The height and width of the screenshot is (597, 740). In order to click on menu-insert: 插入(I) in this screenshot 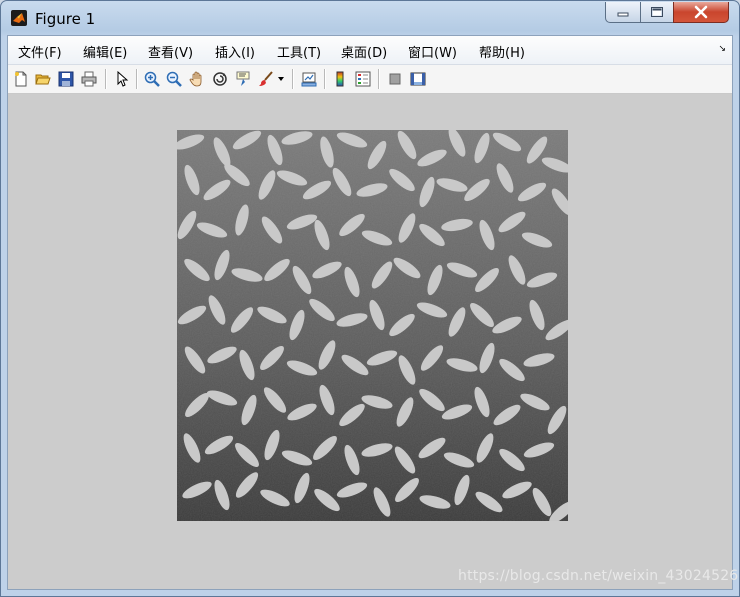, I will do `click(235, 51)`.